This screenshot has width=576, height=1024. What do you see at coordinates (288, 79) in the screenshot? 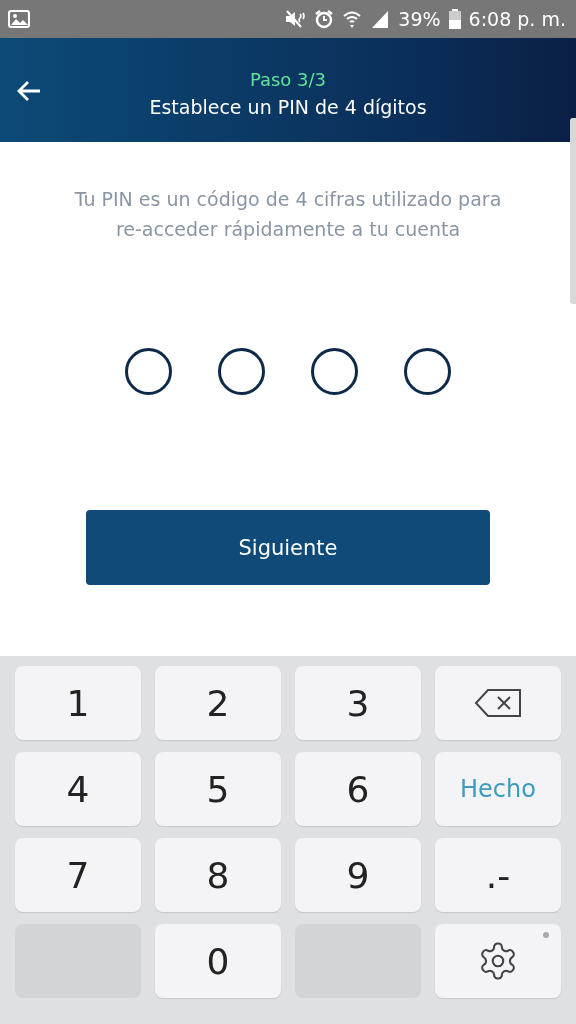
I see `step-indicator: Paso 3/3` at bounding box center [288, 79].